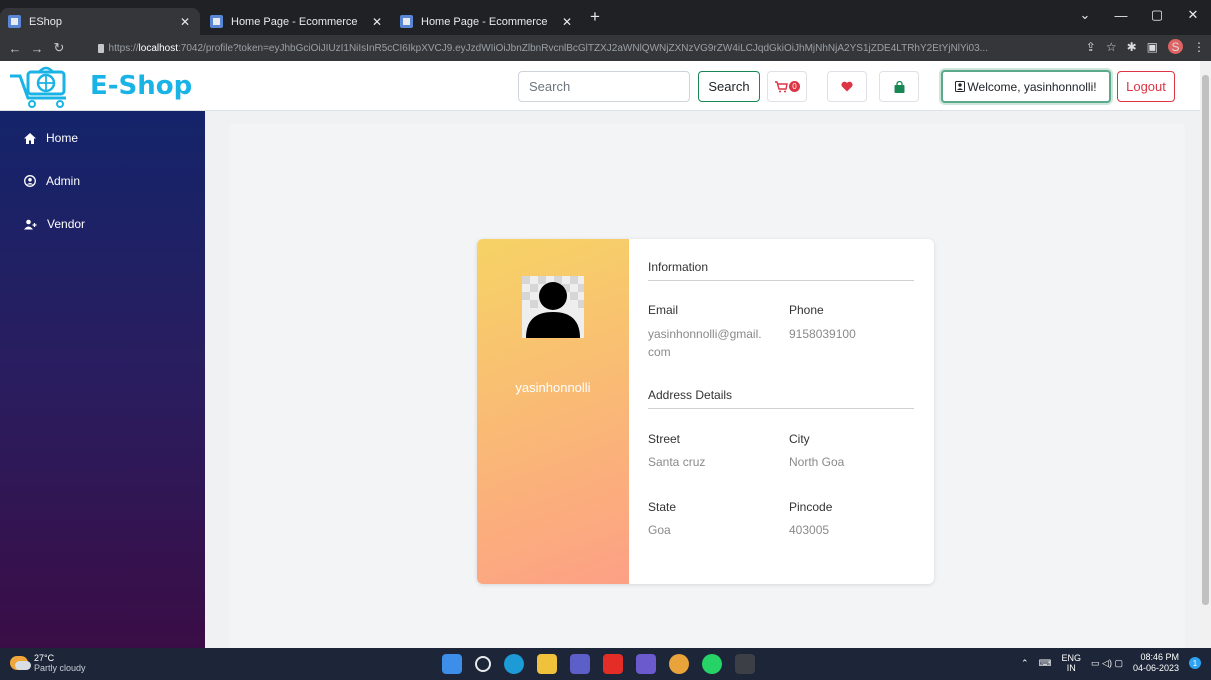  I want to click on page-scrollbar, so click(1205, 354).